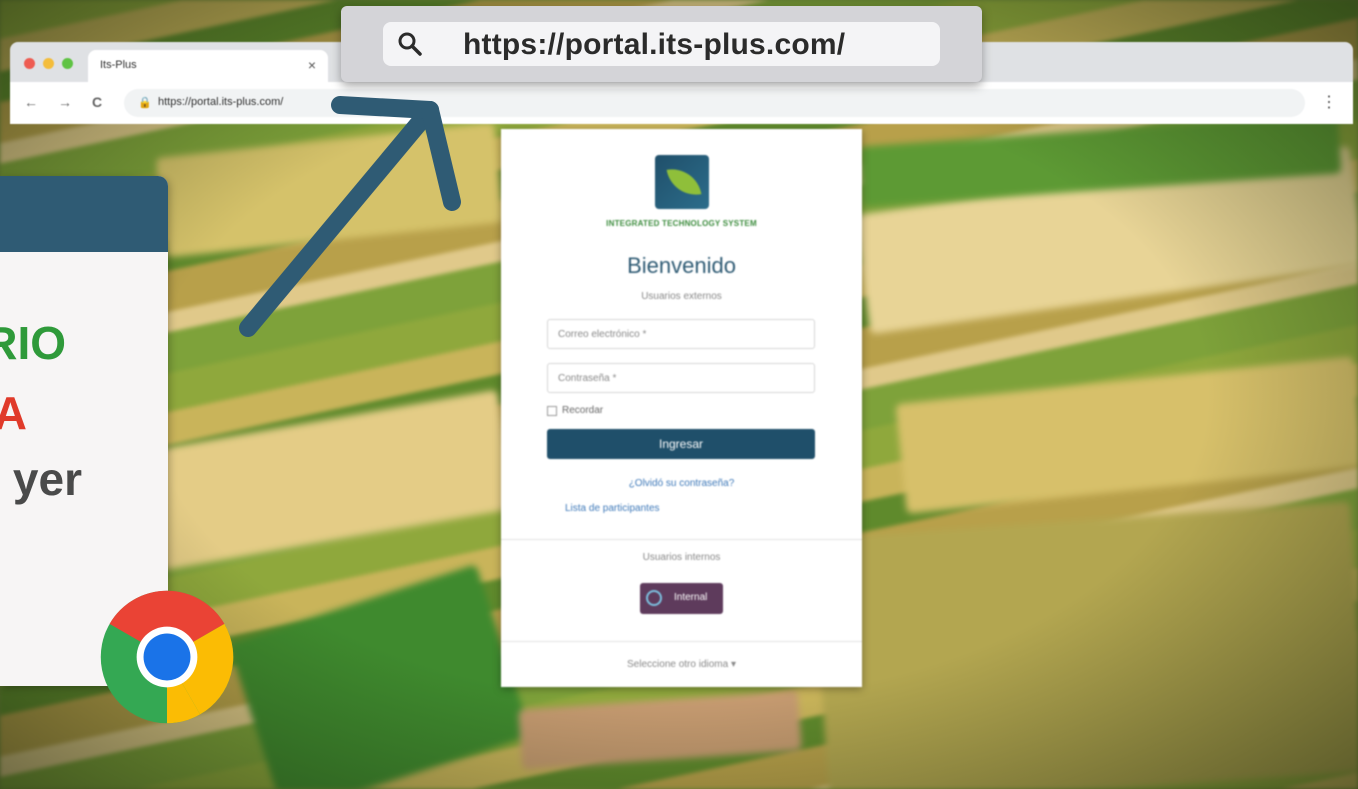  What do you see at coordinates (97, 102) in the screenshot?
I see `reload-icon: C` at bounding box center [97, 102].